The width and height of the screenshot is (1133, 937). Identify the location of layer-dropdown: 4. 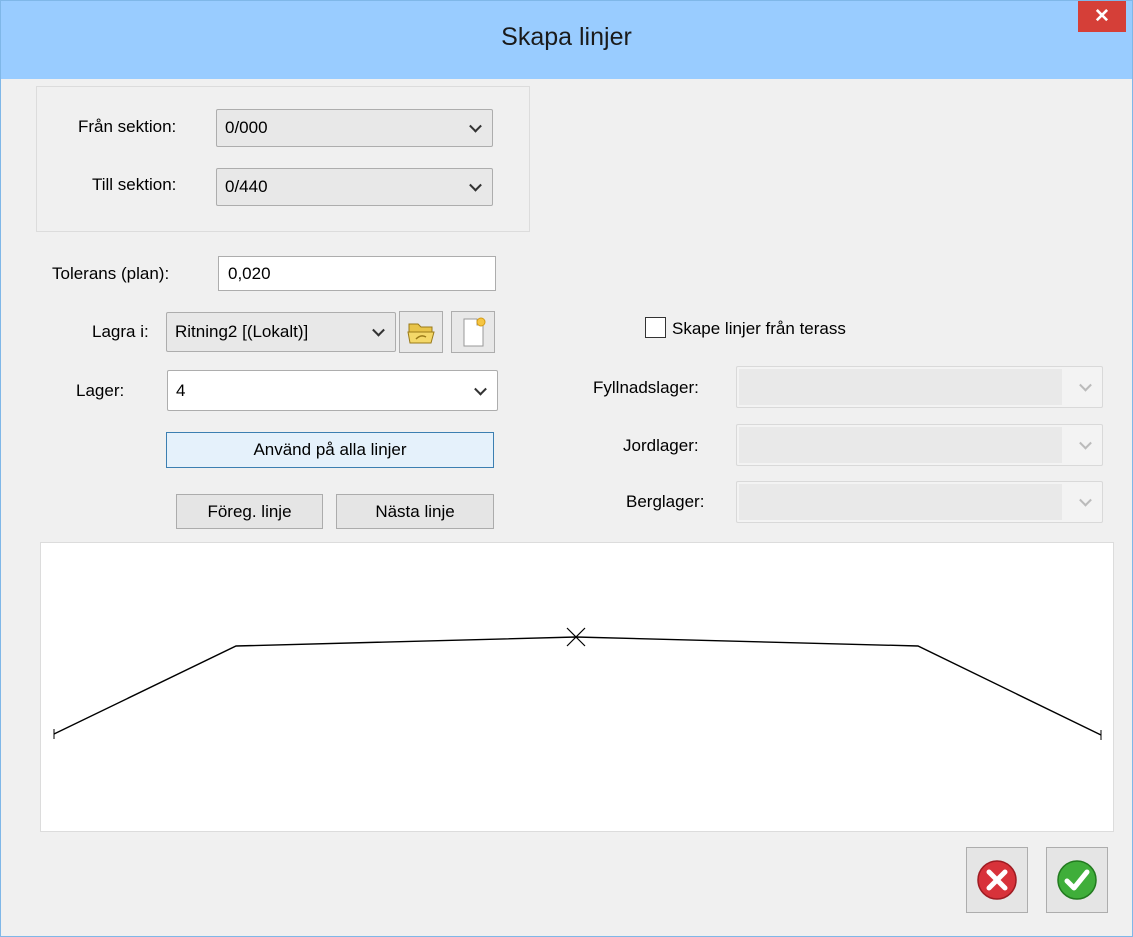
(332, 390).